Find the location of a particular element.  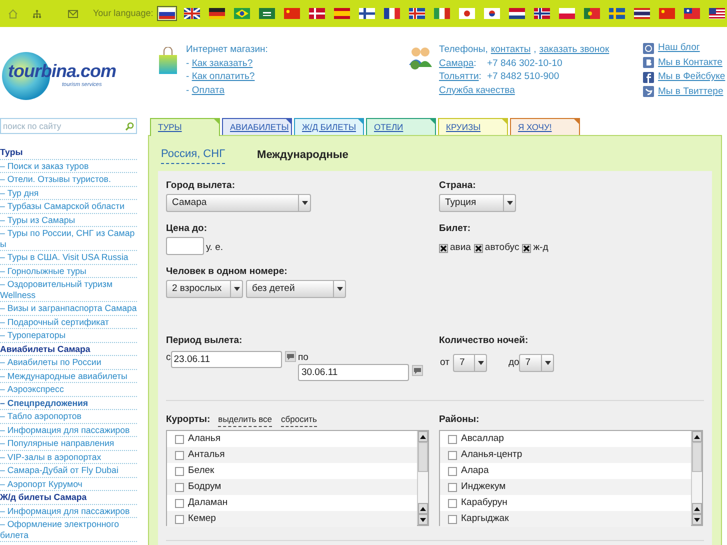

tab: ТУРЫ is located at coordinates (185, 127).